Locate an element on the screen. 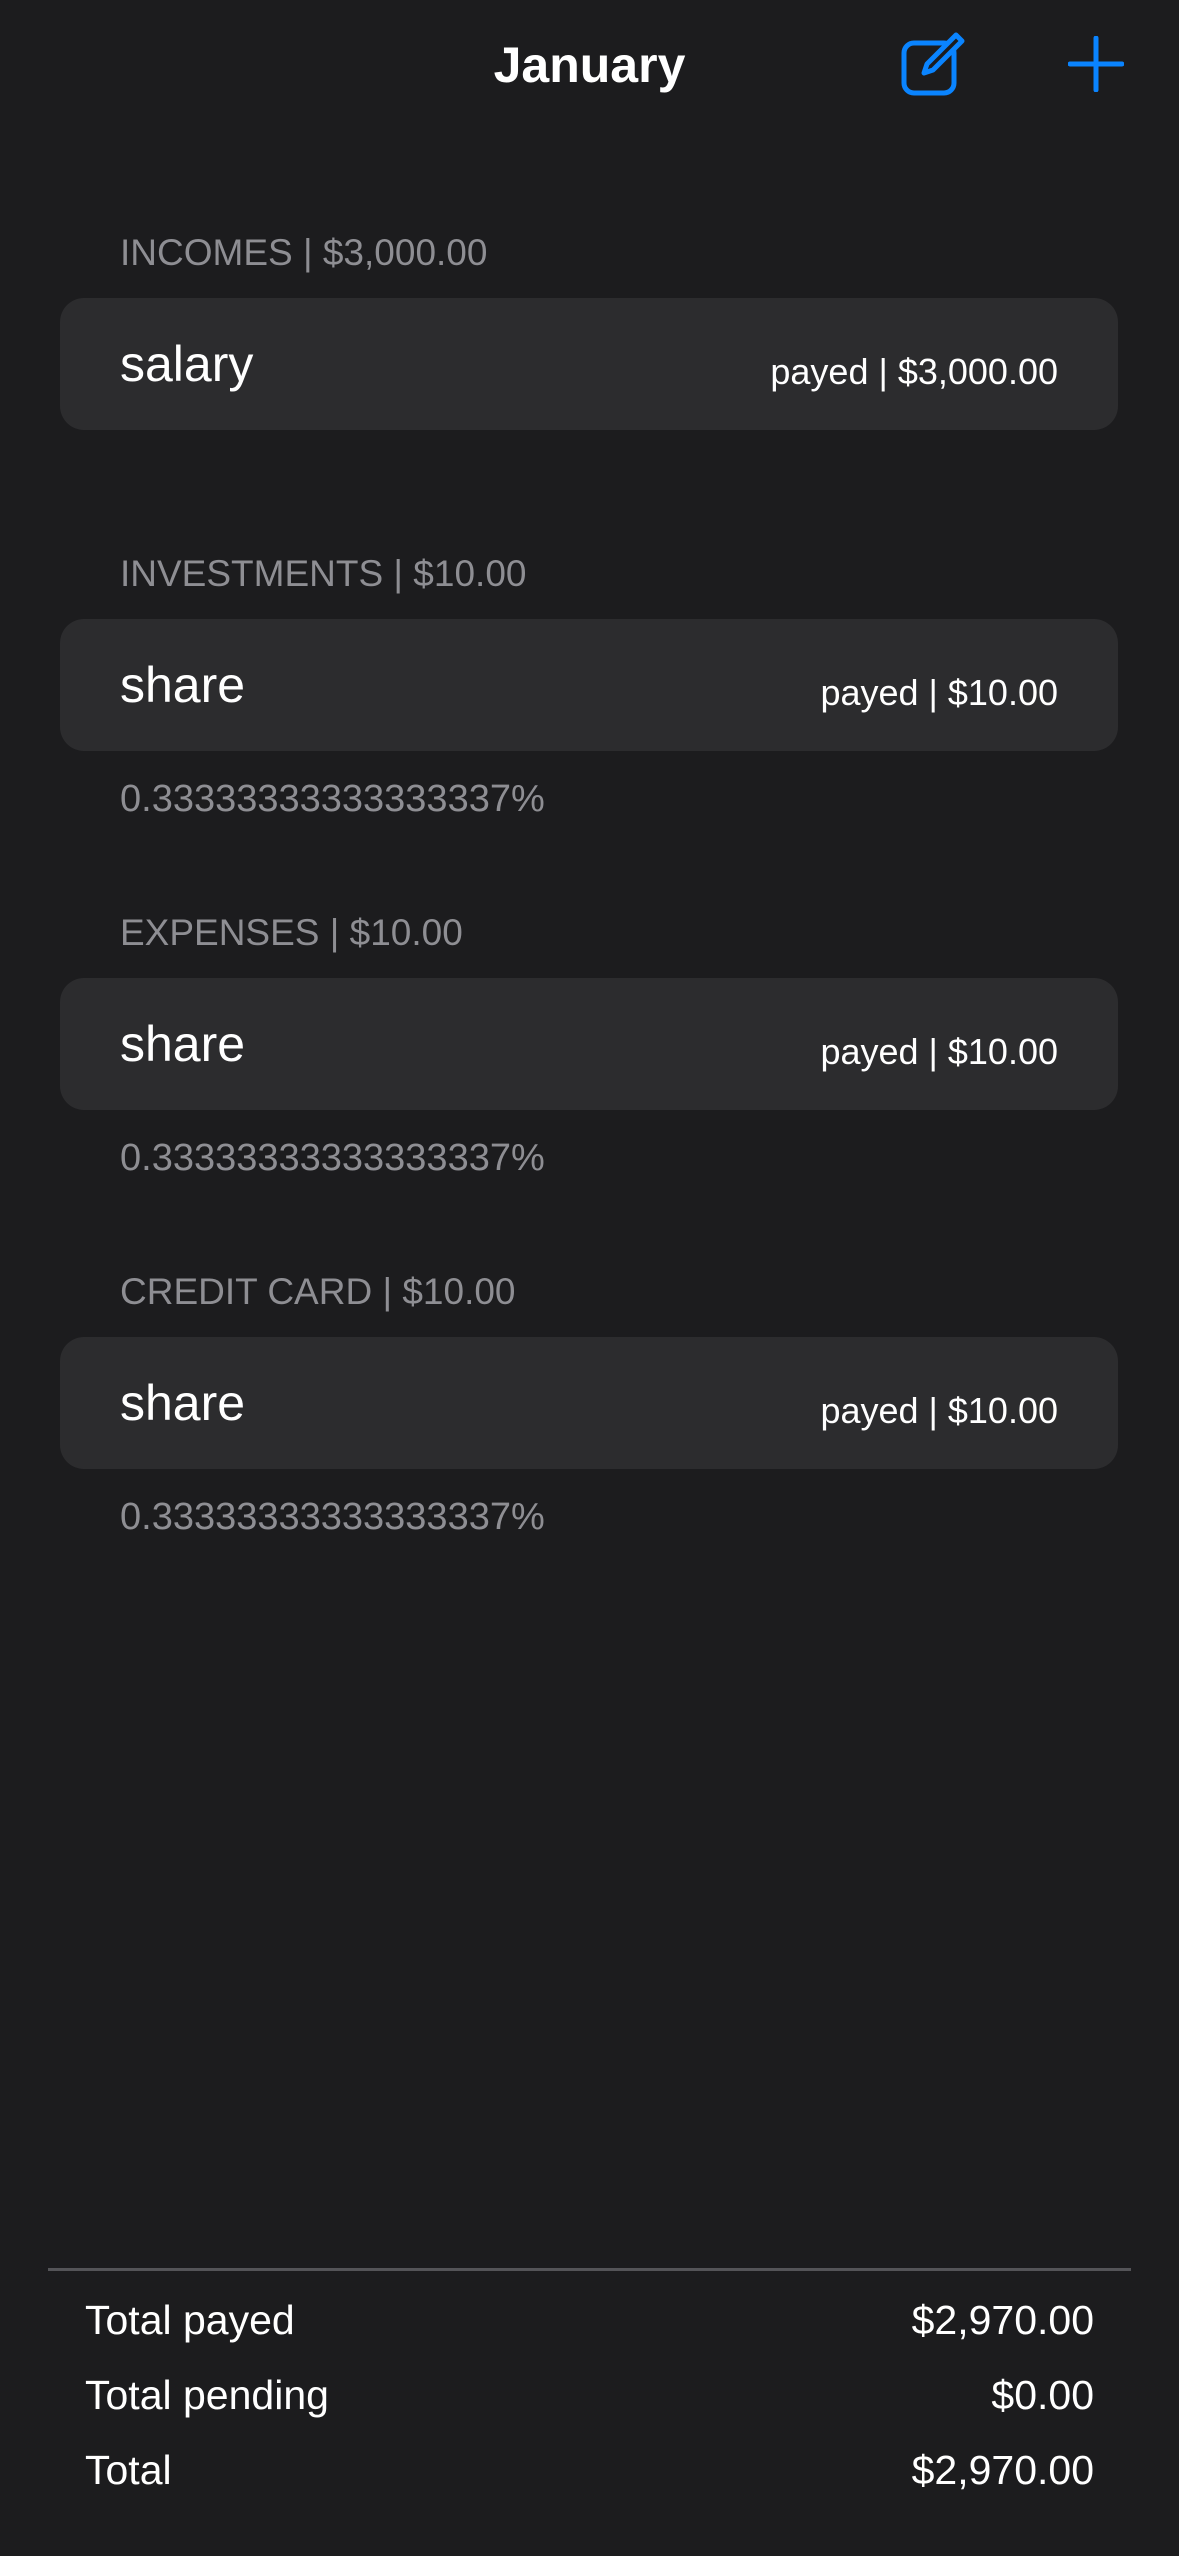  add-button is located at coordinates (1096, 66).